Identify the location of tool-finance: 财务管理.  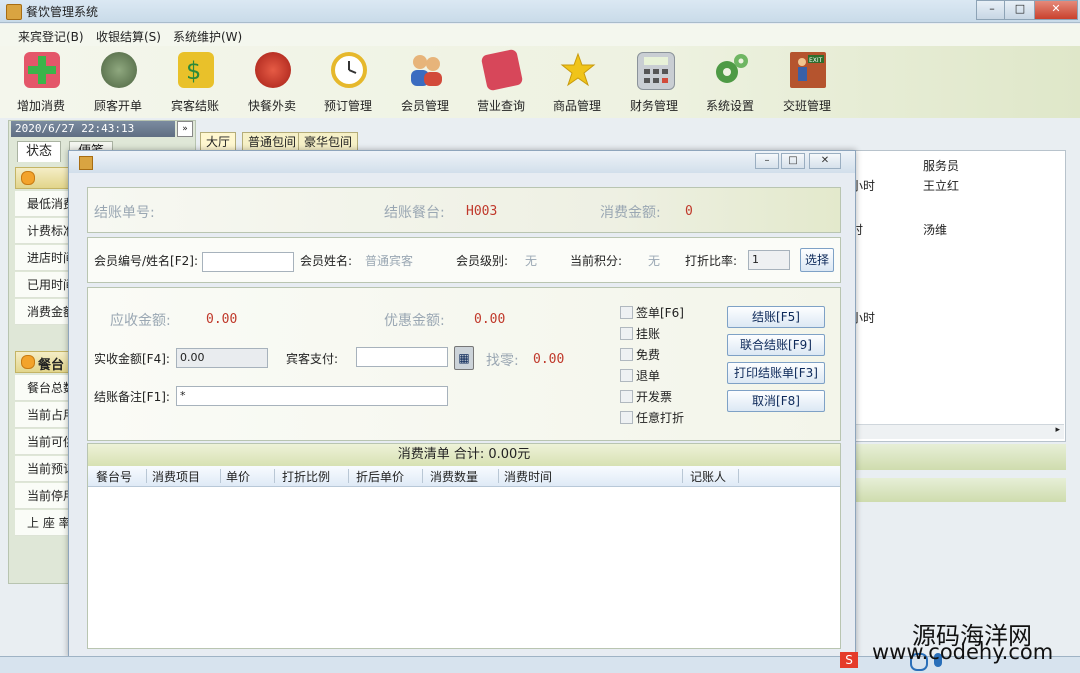
(654, 81).